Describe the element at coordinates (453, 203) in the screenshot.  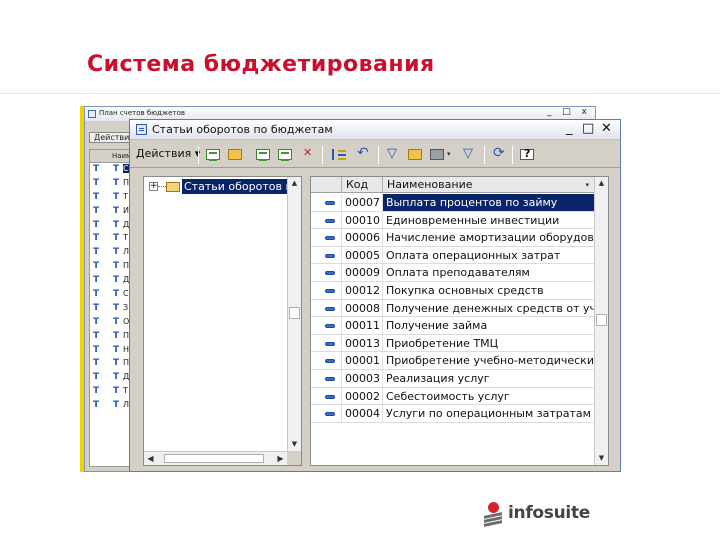
I see `table-row: 00007 Выплата процентов по займу` at that location.